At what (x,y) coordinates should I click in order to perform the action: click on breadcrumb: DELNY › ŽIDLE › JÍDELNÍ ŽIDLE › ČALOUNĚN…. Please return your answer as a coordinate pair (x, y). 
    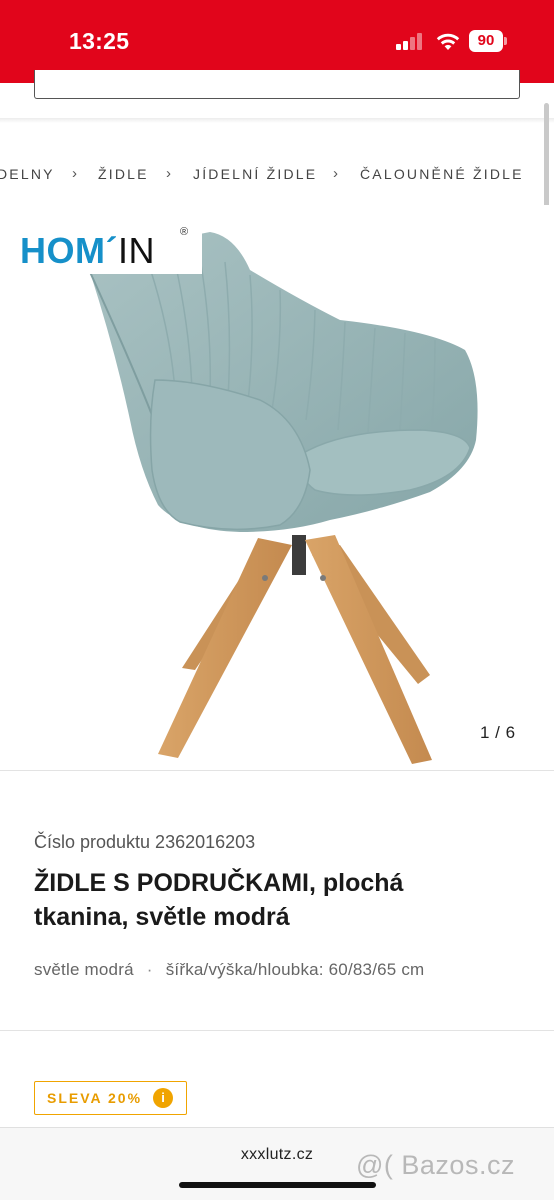
    Looking at the image, I should click on (277, 177).